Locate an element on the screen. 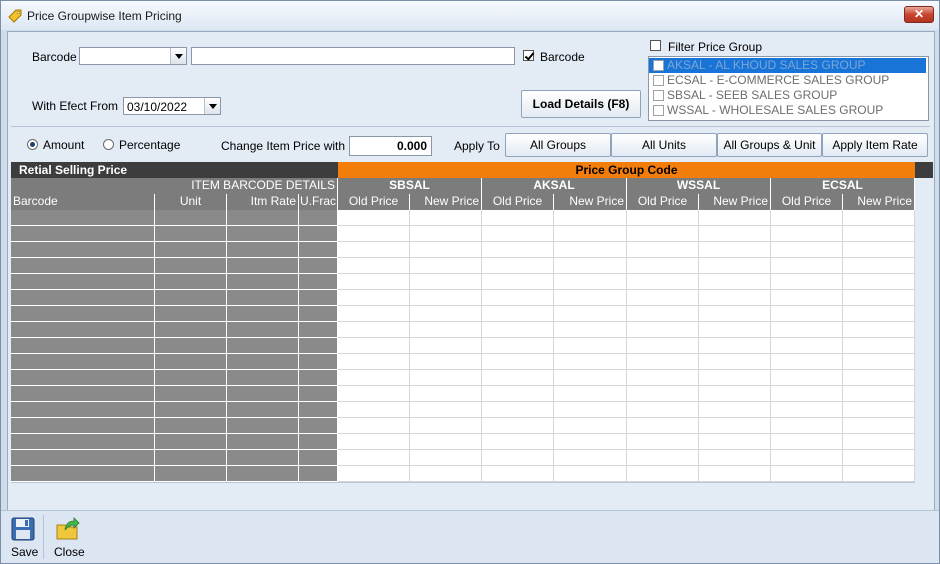 Image resolution: width=940 pixels, height=564 pixels. percentage-radio is located at coordinates (108, 144).